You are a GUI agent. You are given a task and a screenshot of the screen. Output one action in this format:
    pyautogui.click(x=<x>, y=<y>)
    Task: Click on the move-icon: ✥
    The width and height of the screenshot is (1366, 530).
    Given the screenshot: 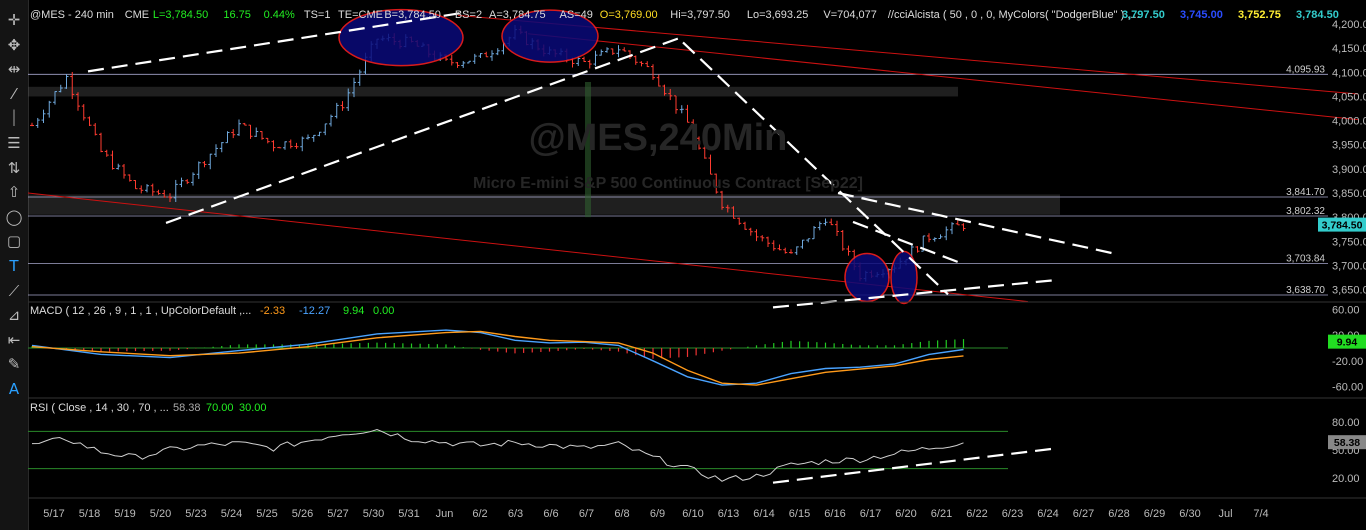 What is the action you would take?
    pyautogui.click(x=14, y=45)
    